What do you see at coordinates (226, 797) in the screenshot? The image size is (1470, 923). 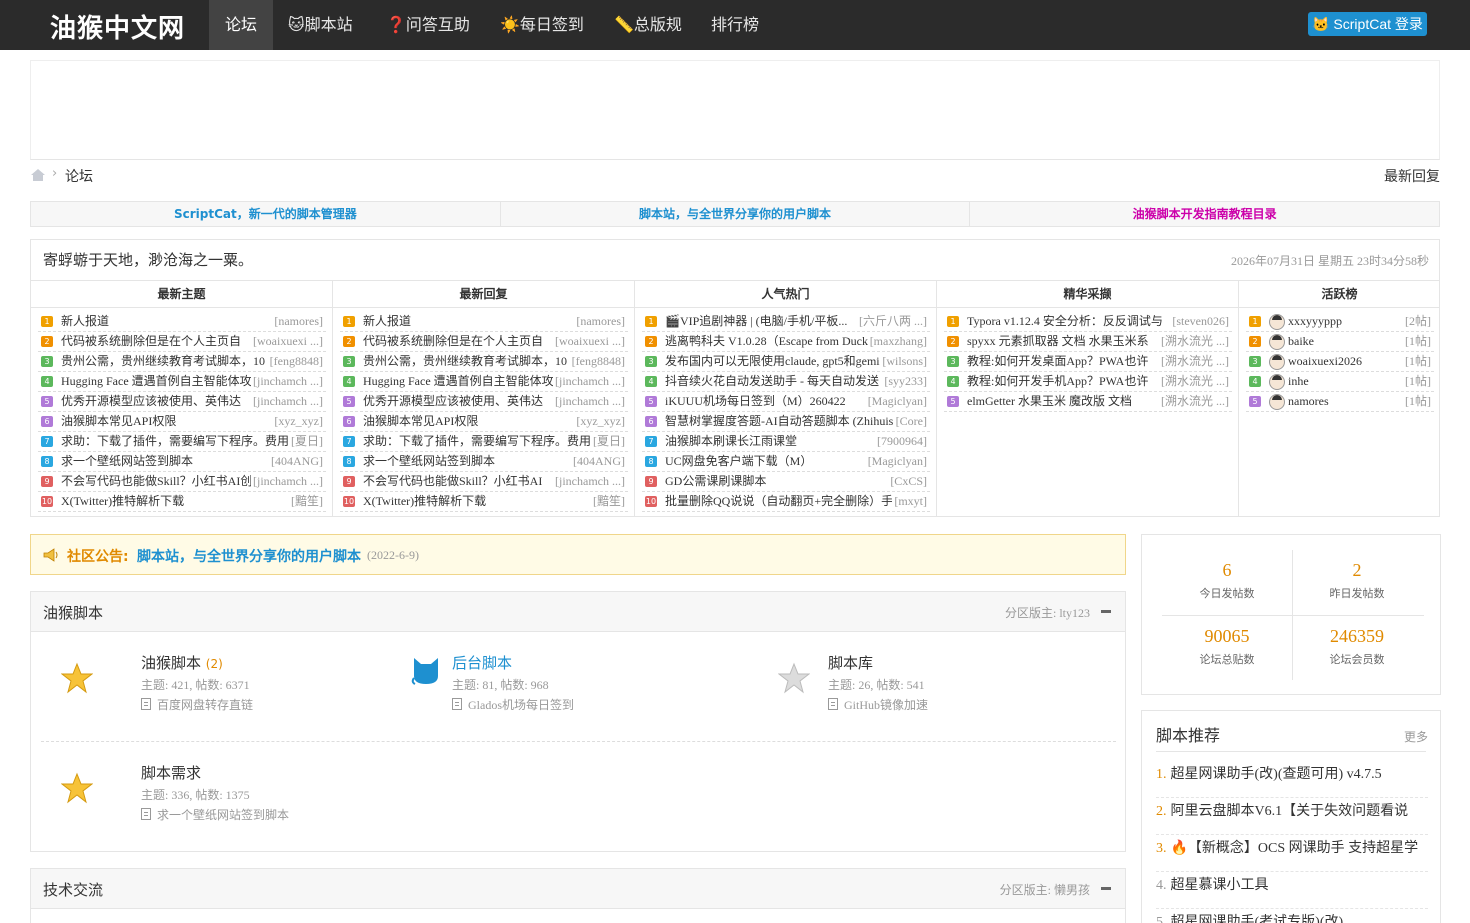 I see `forum-script-requests: 脚本需求 主题: 336, 帖数: 1375 求一个壁纸网站签到脚本` at bounding box center [226, 797].